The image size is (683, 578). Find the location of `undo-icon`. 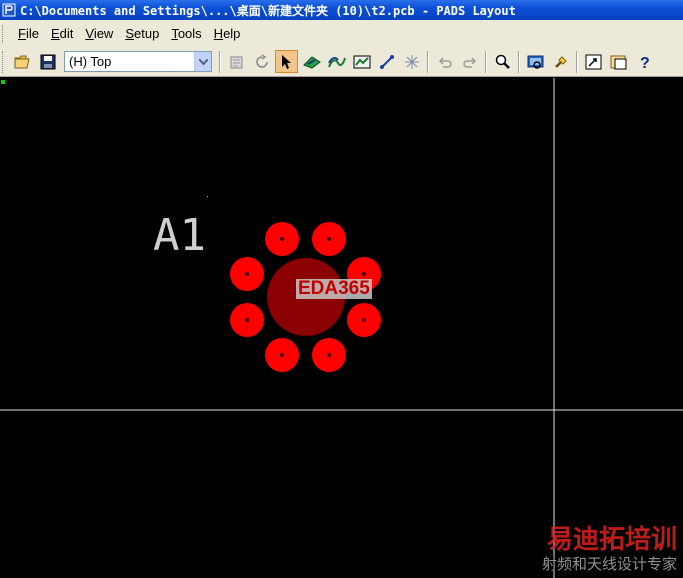

undo-icon is located at coordinates (444, 61).